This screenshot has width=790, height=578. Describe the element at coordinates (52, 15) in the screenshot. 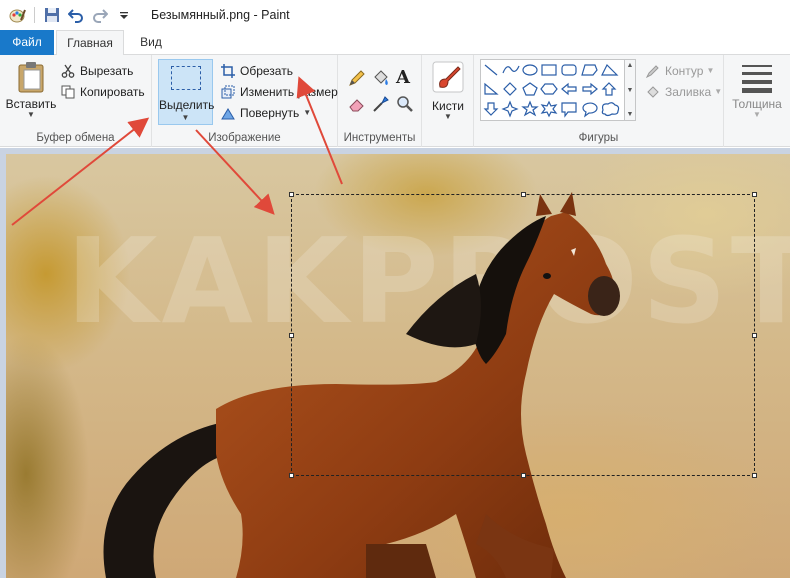

I see `save-icon` at that location.